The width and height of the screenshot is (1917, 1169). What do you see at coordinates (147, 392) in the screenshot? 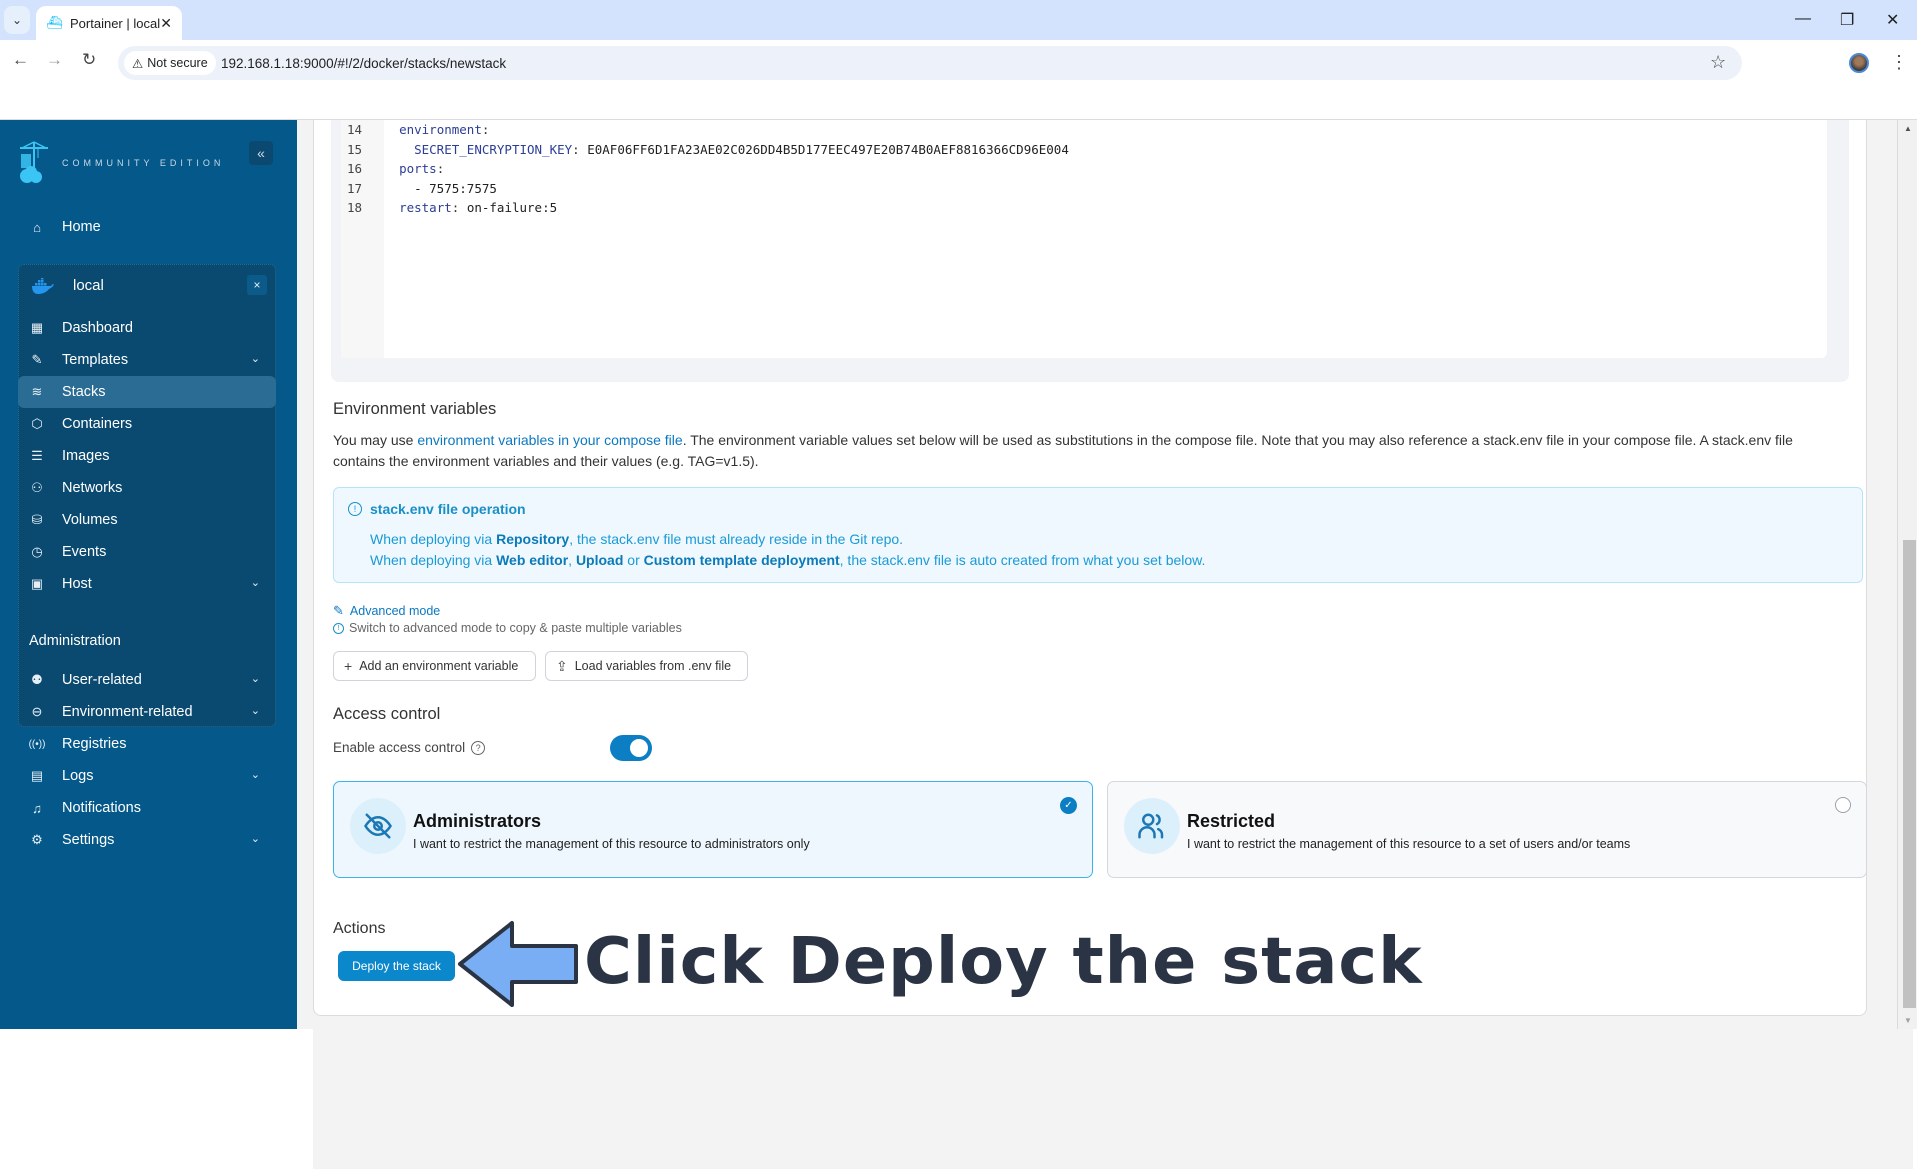
I see `sidebar-item-stacks: ≋ Stacks` at bounding box center [147, 392].